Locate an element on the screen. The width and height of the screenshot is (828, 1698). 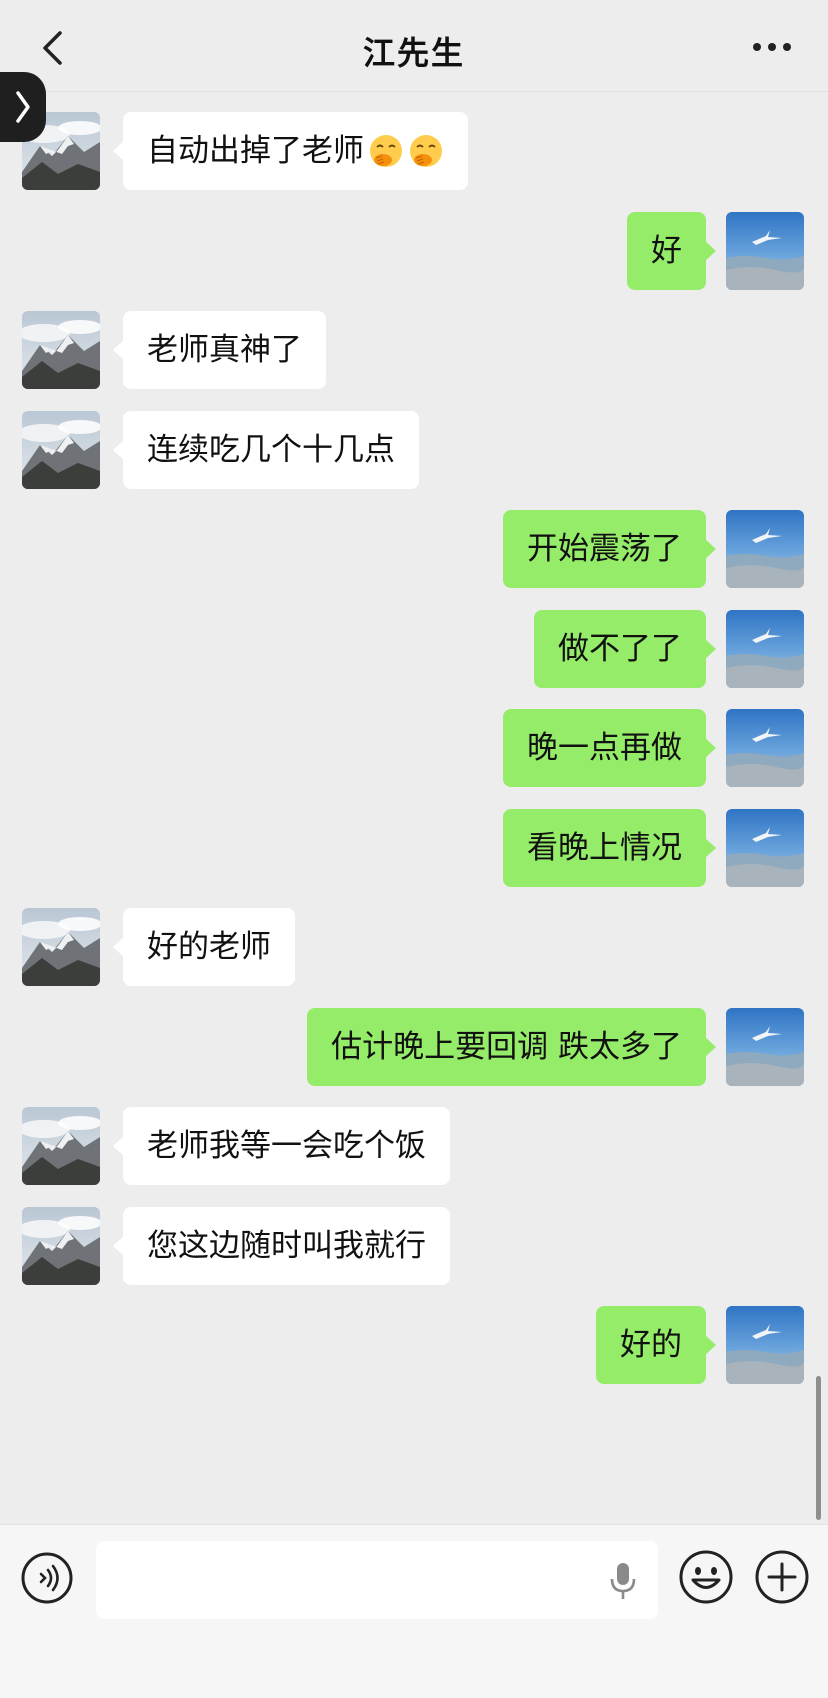
message-text: 自动出掉了老师 is located at coordinates (255, 150).